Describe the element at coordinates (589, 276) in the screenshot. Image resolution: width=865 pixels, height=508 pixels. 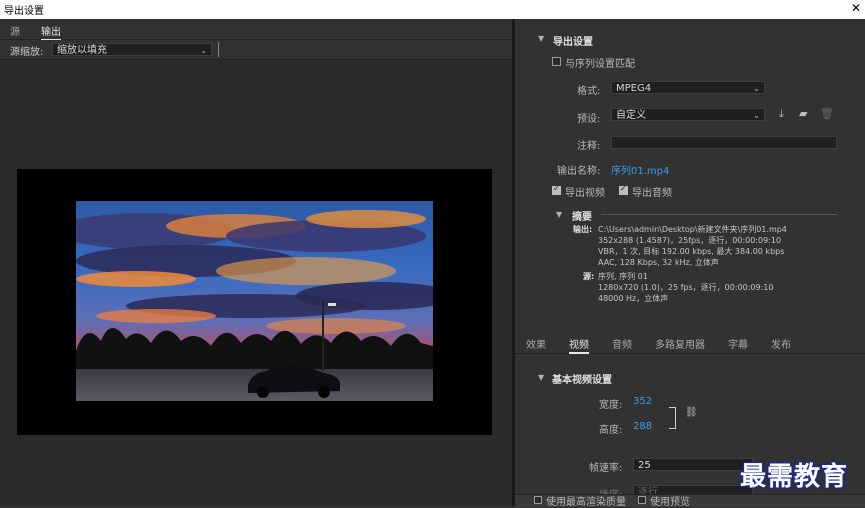
I see `summary-source-label: 源:` at that location.